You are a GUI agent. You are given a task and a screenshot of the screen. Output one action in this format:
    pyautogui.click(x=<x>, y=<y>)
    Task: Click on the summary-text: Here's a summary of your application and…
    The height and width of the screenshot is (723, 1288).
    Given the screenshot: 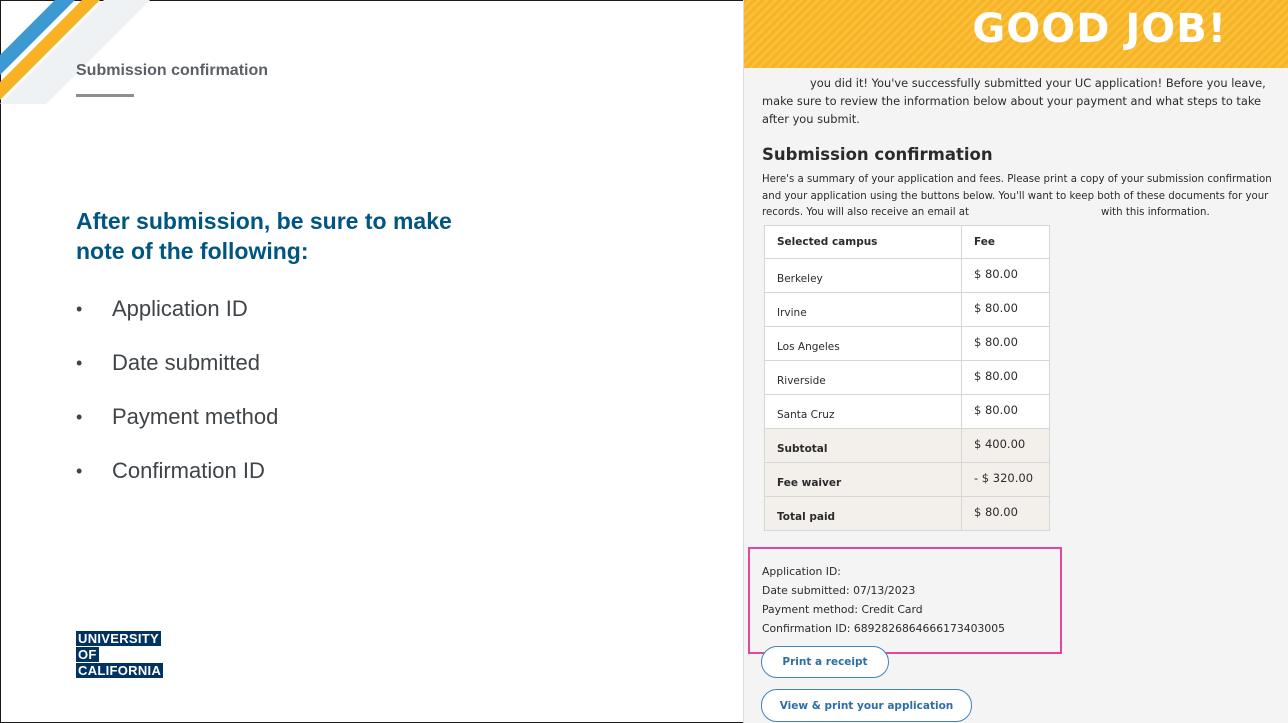 What is the action you would take?
    pyautogui.click(x=1023, y=197)
    